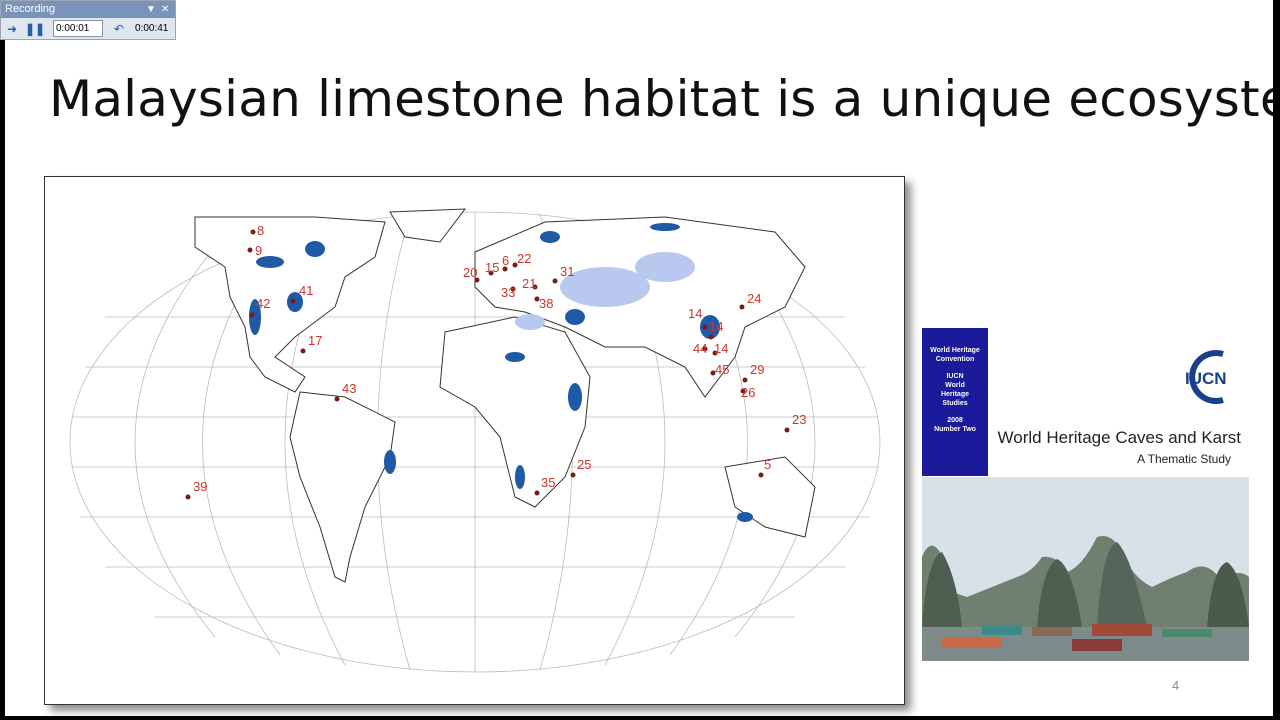  Describe the element at coordinates (1184, 459) in the screenshot. I see `book-subtitle: A Thematic Study` at that location.